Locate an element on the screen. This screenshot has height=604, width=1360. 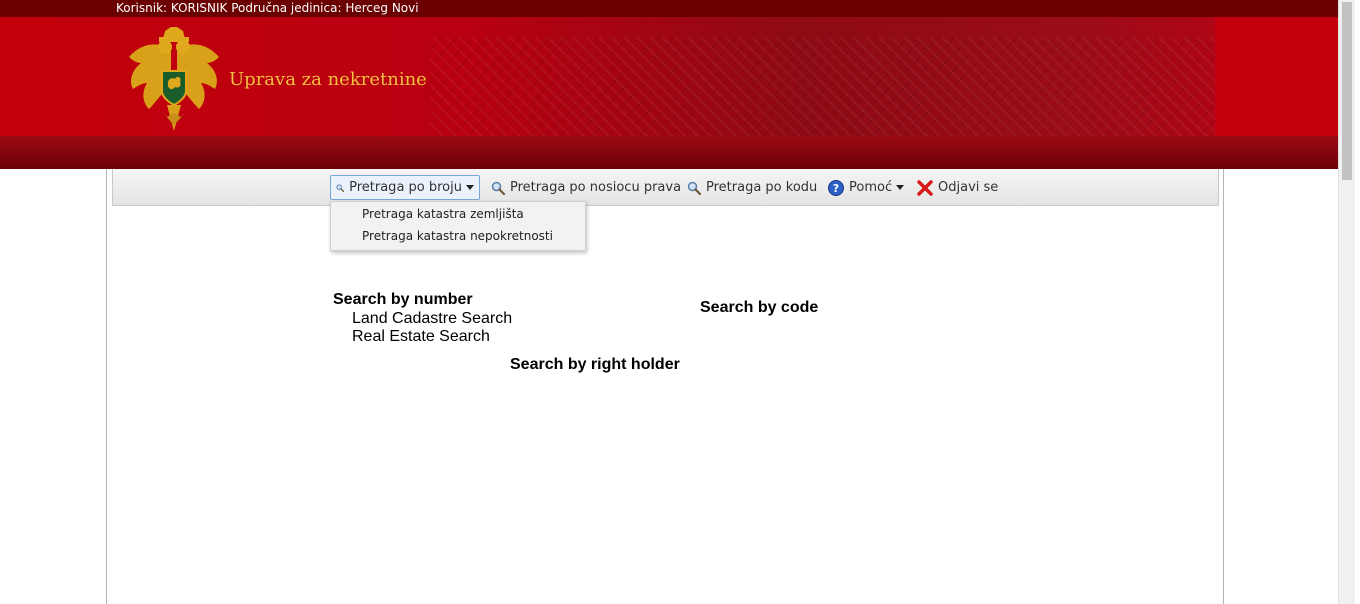
menu-search-by-holder-label: Pretraga po nosiocu prava is located at coordinates (596, 187).